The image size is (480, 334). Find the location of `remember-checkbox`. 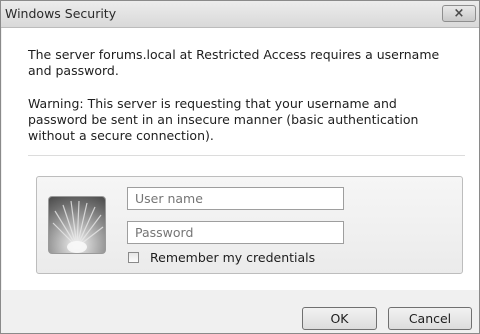

remember-checkbox is located at coordinates (133, 257).